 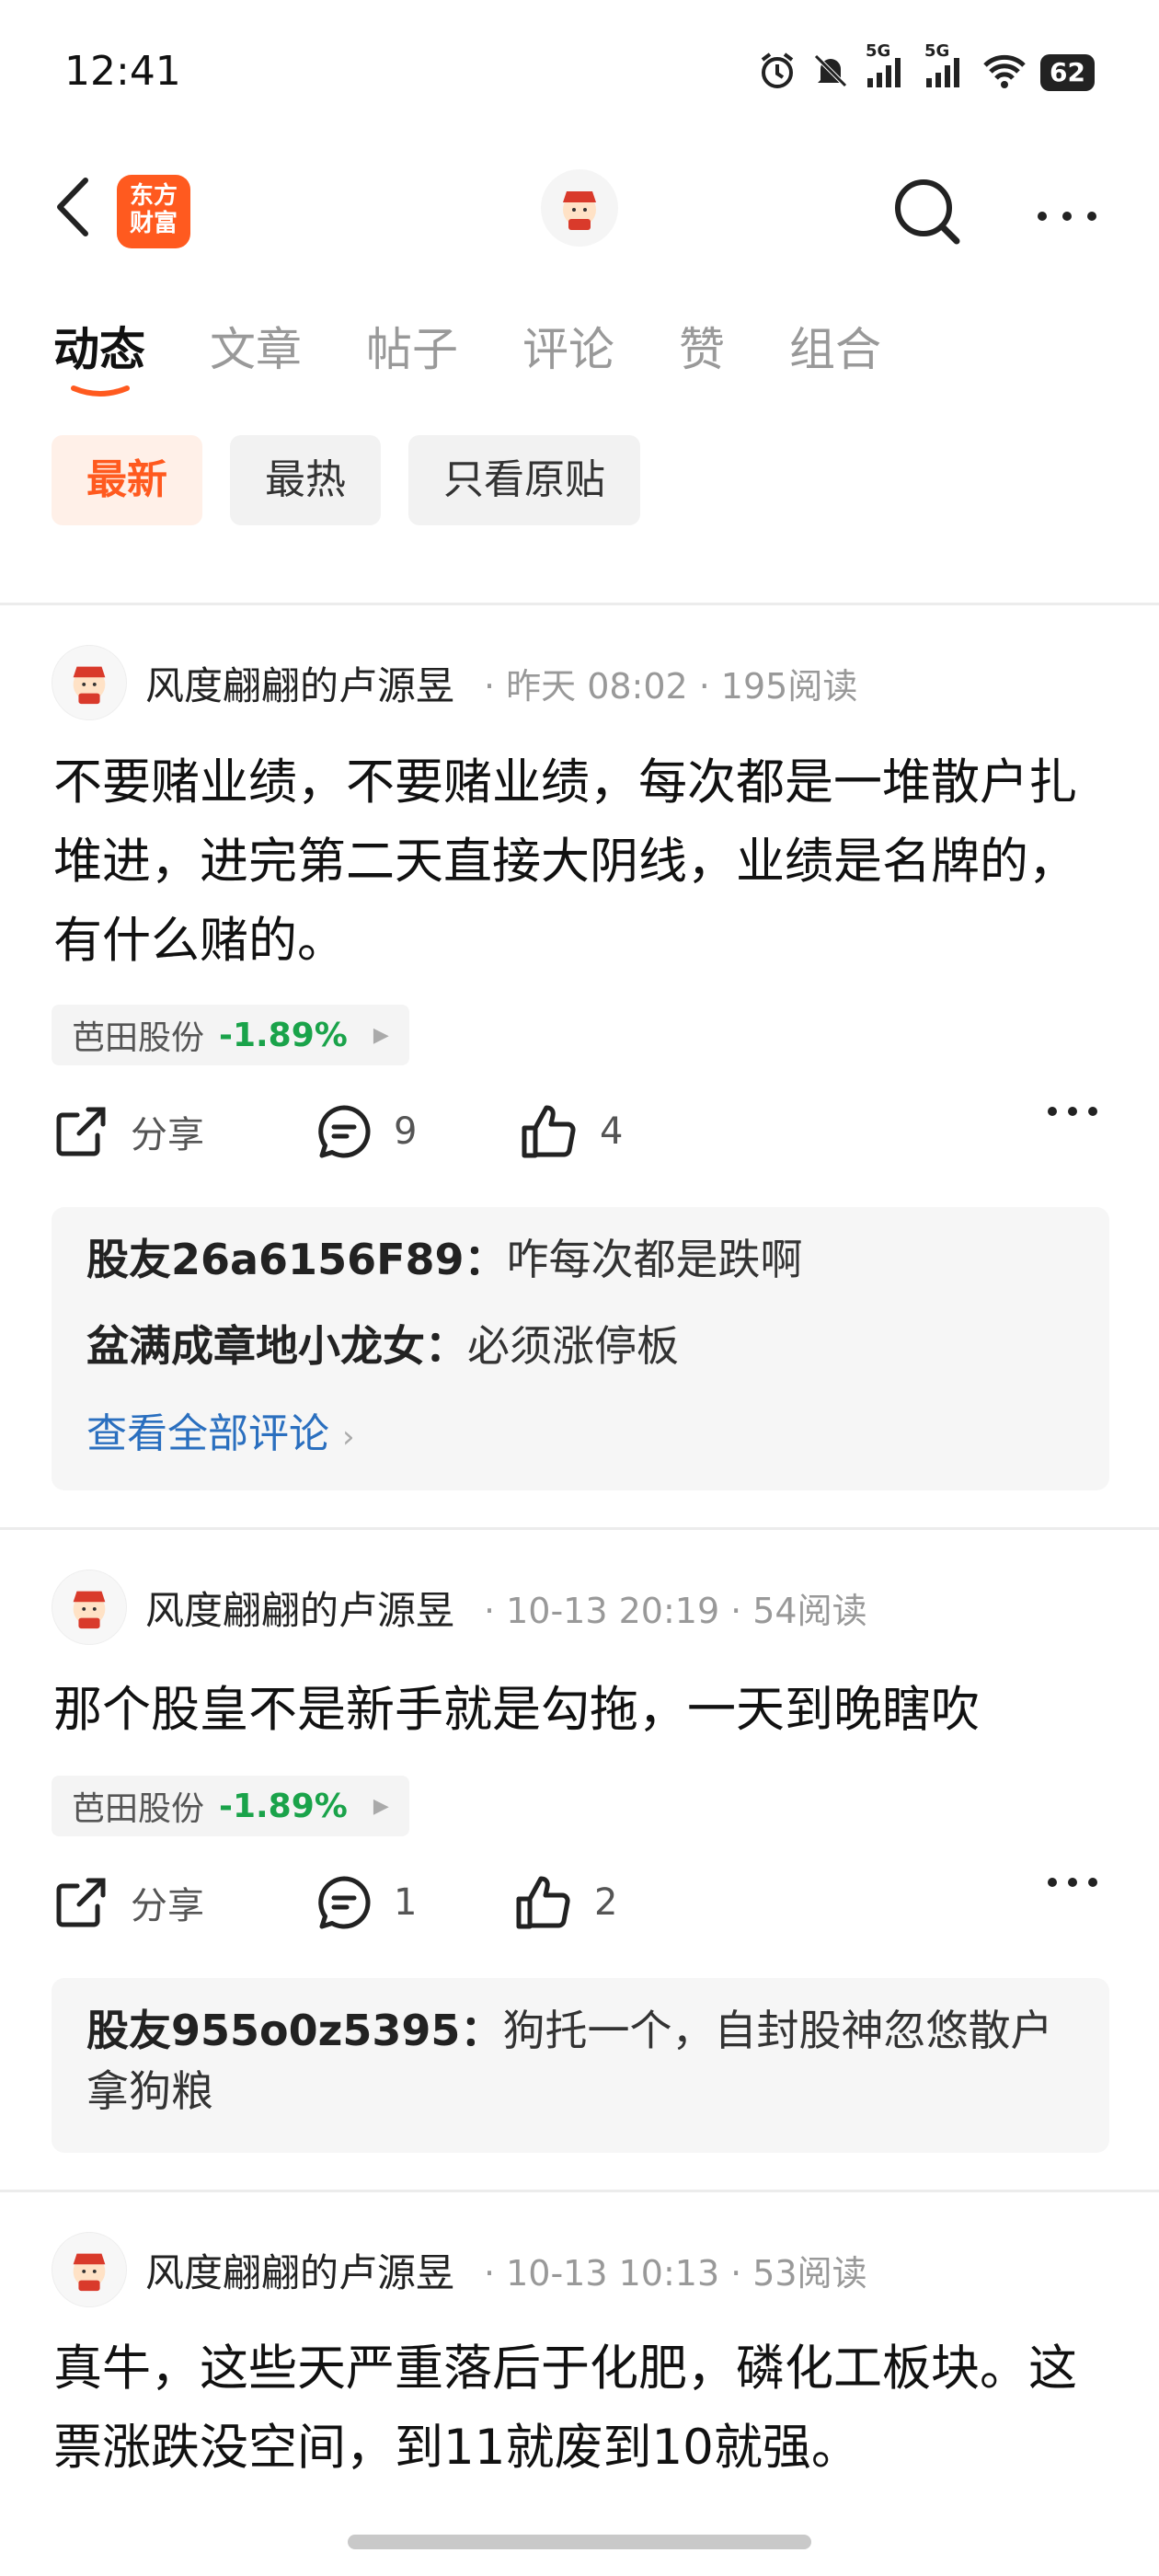 I want to click on like-count: 2, so click(x=606, y=1902).